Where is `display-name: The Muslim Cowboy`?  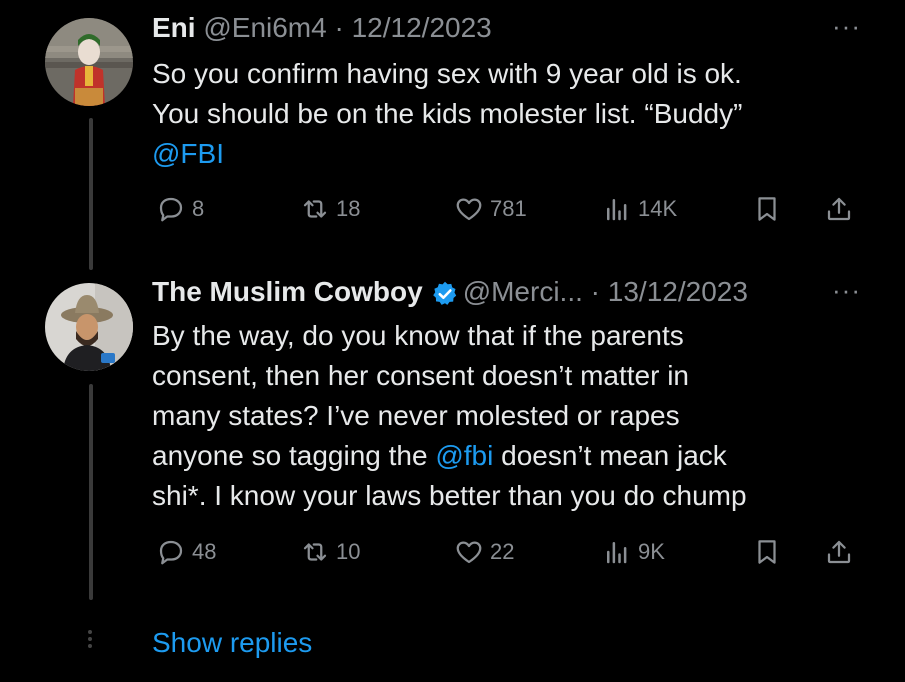
display-name: The Muslim Cowboy is located at coordinates (287, 291).